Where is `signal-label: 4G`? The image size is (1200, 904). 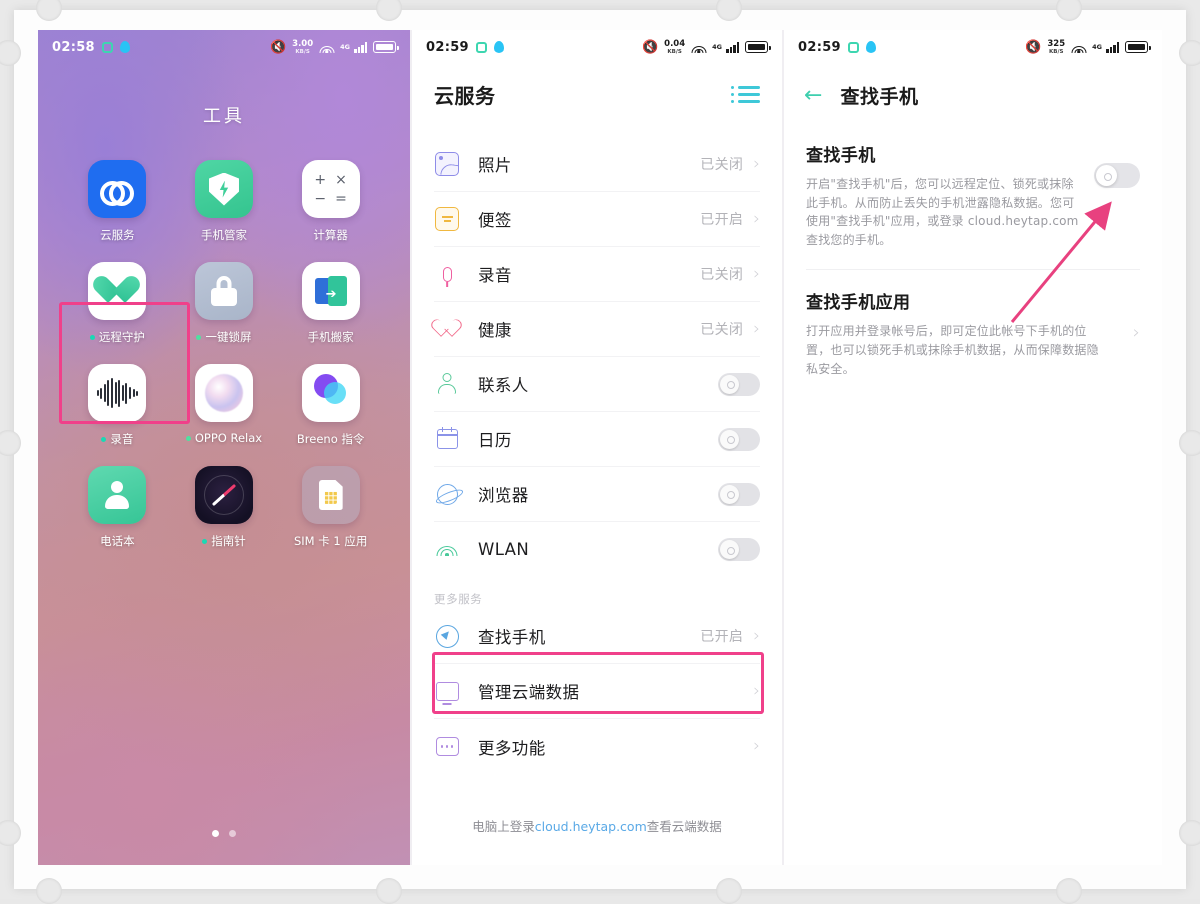
signal-label: 4G is located at coordinates (345, 47).